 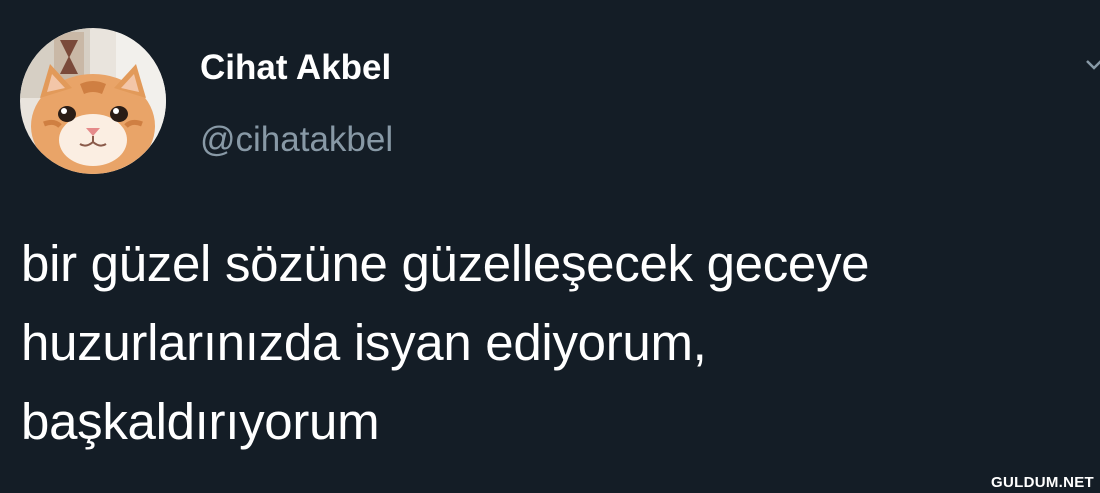 I want to click on author-name: Cihat Akbel, so click(x=295, y=68).